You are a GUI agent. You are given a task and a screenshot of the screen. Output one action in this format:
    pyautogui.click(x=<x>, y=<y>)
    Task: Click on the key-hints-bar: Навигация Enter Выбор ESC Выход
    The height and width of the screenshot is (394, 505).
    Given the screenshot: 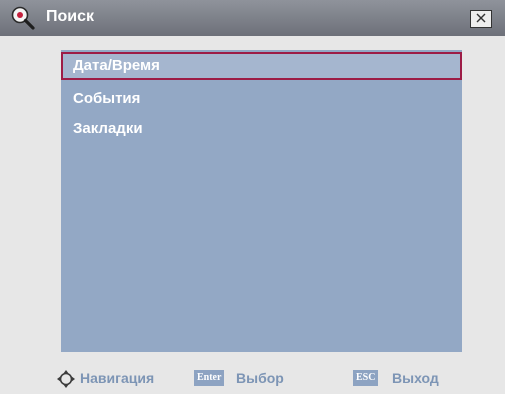 What is the action you would take?
    pyautogui.click(x=252, y=378)
    